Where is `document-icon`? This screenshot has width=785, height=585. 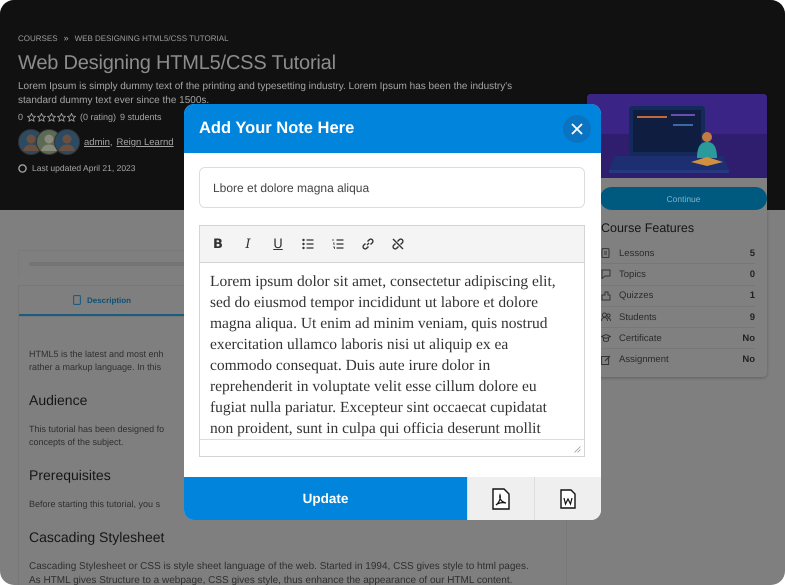
document-icon is located at coordinates (76, 300).